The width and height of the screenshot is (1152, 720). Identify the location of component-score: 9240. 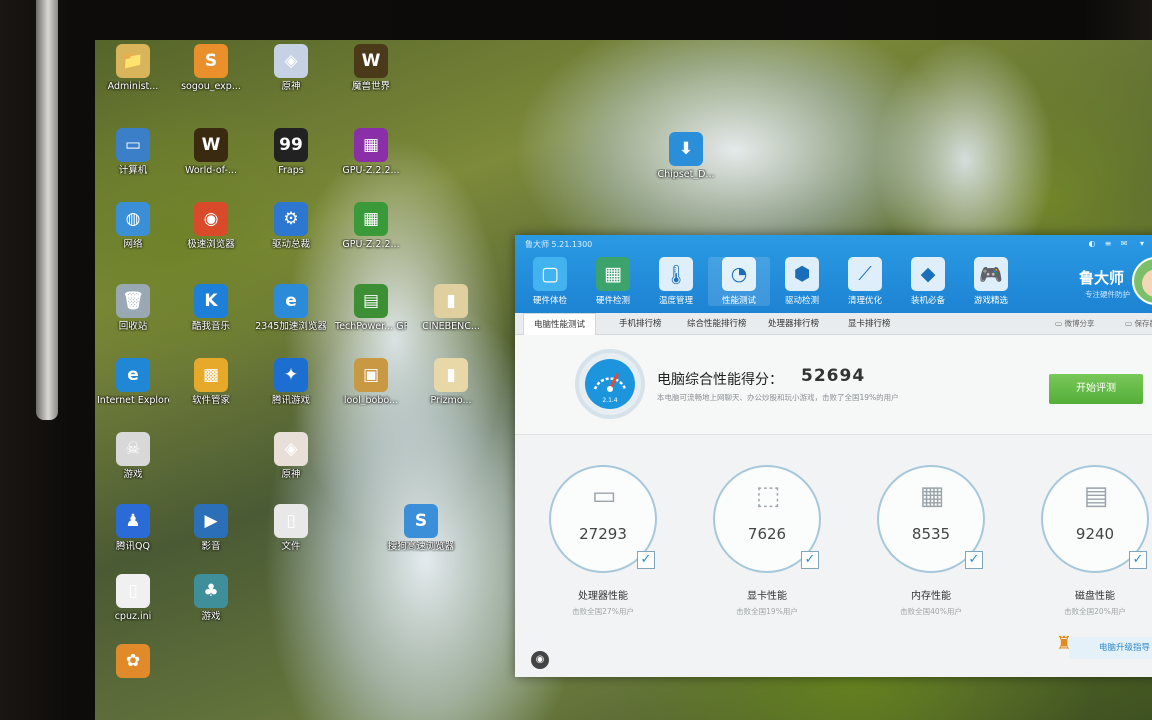
(1095, 534).